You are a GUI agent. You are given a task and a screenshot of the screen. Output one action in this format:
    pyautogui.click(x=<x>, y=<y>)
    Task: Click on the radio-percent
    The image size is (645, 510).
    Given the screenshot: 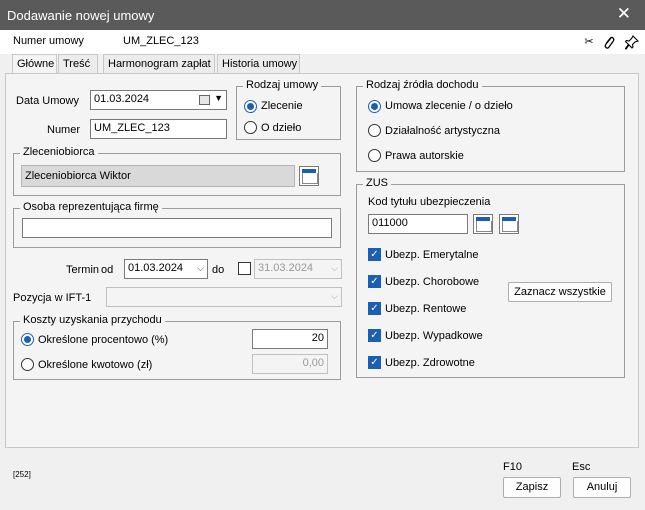 What is the action you would take?
    pyautogui.click(x=27, y=339)
    